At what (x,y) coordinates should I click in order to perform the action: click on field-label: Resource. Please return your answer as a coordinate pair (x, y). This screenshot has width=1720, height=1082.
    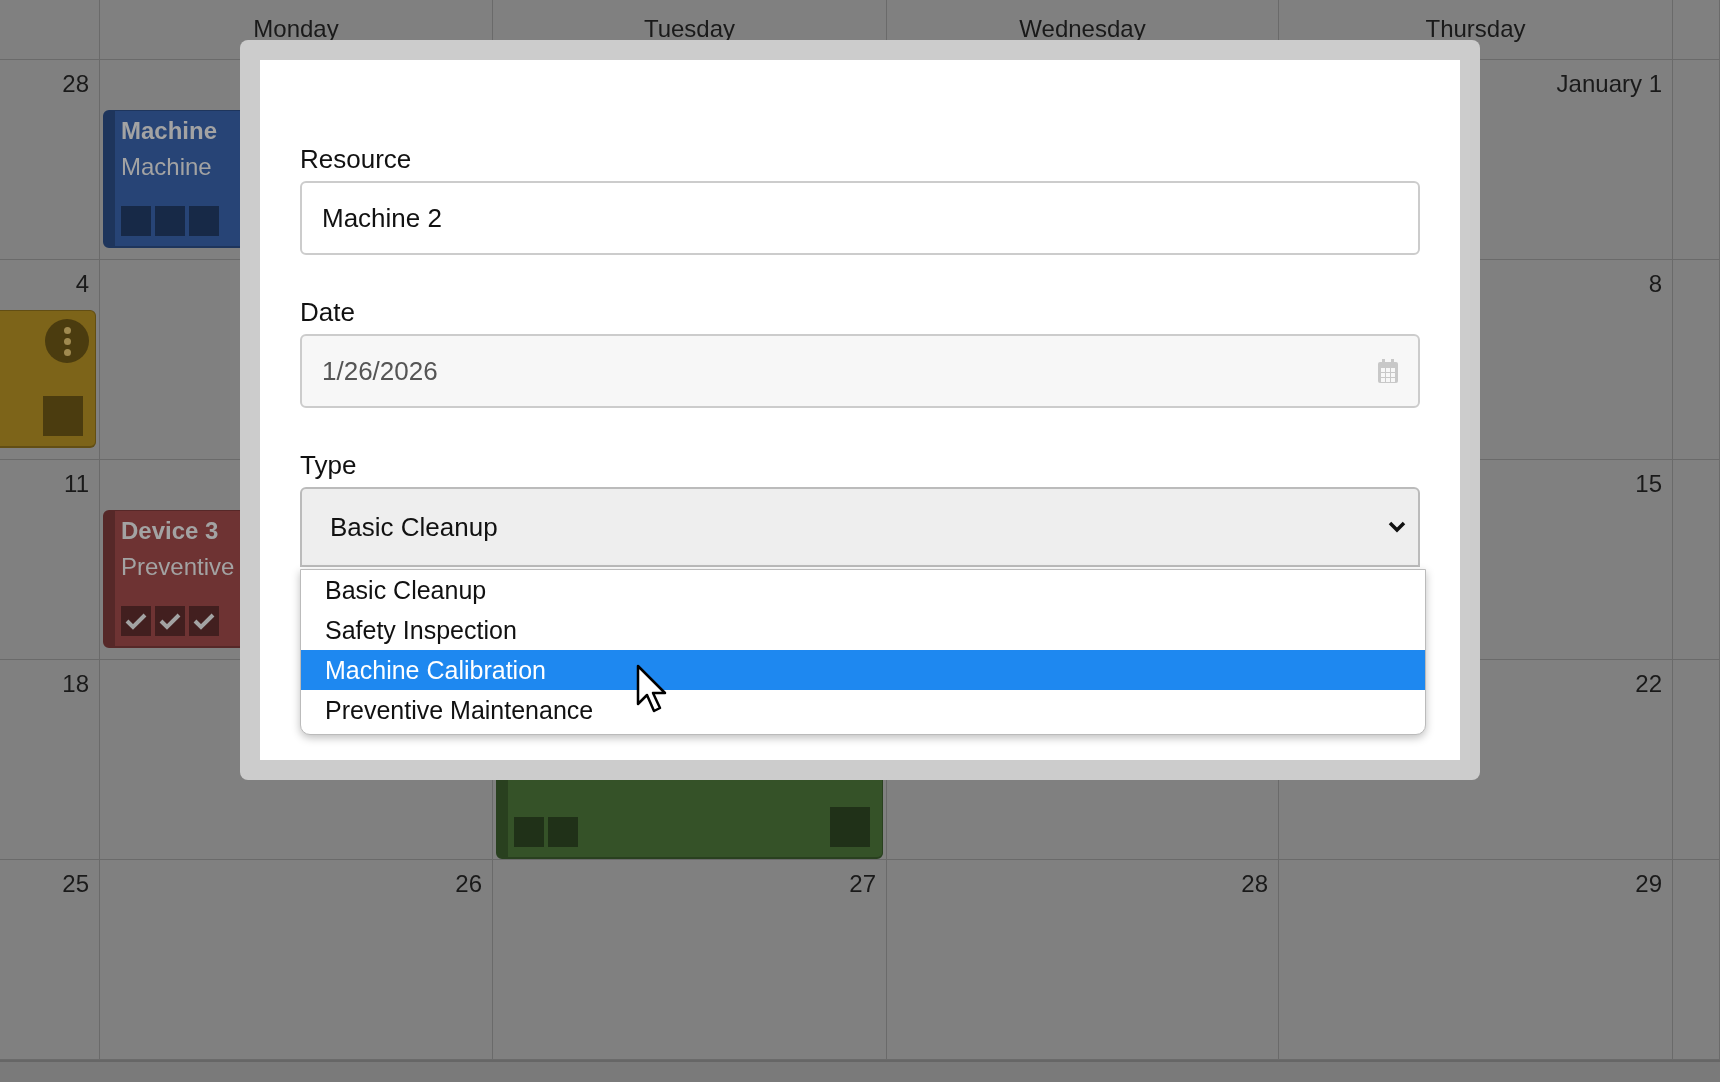
    Looking at the image, I should click on (356, 159).